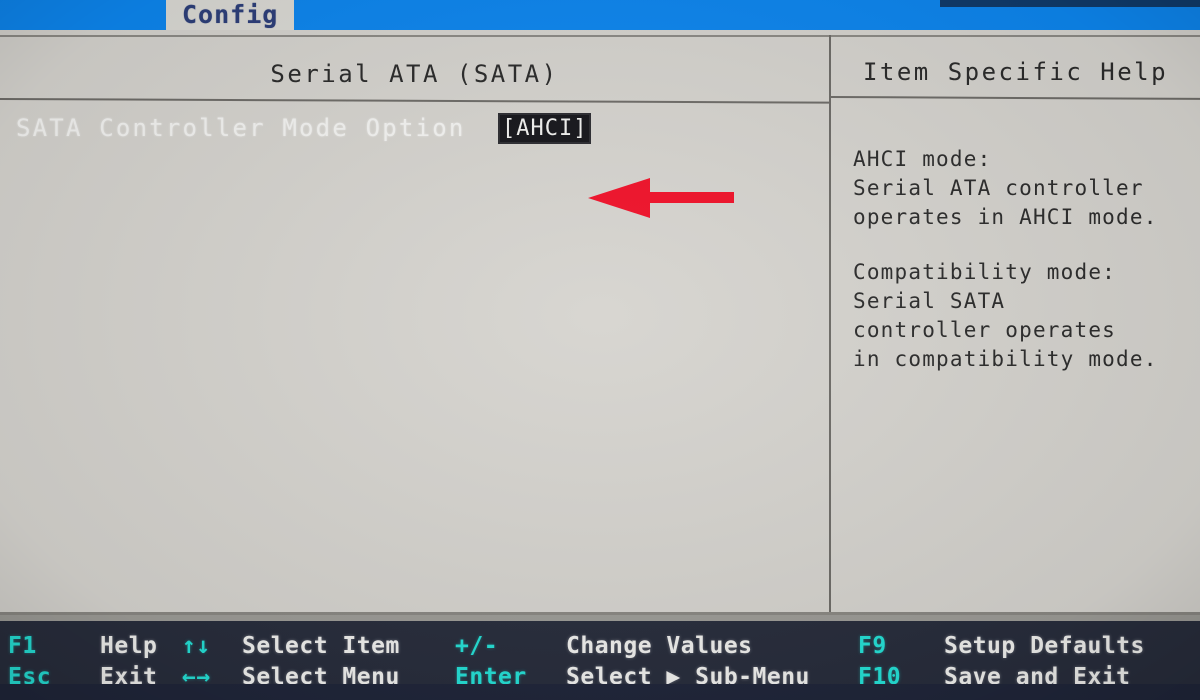  What do you see at coordinates (929, 301) in the screenshot?
I see `help-line: Serial SATA` at bounding box center [929, 301].